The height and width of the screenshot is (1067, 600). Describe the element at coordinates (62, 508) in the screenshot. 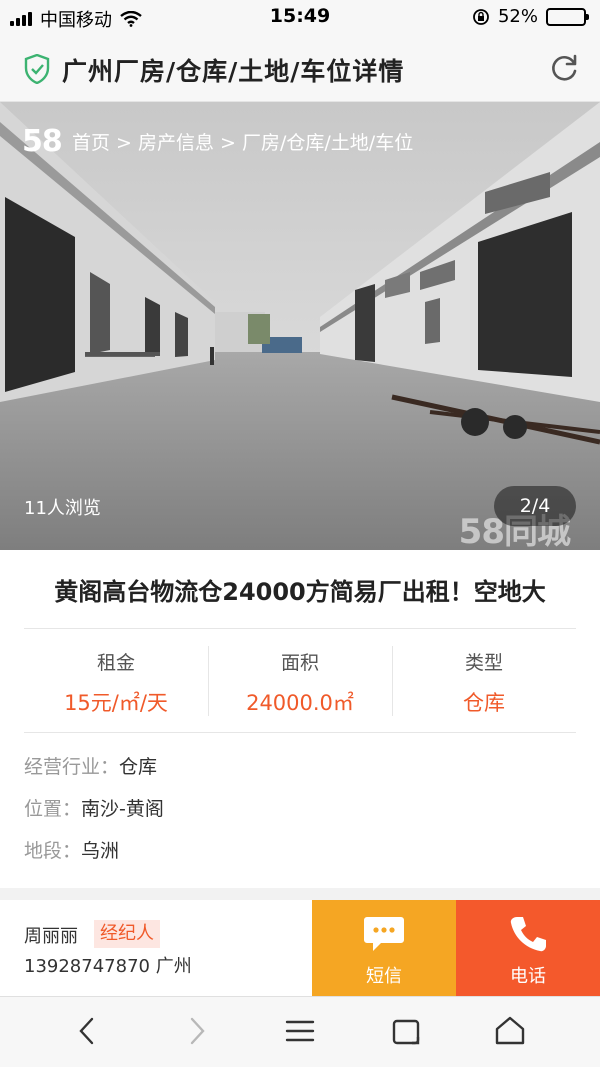

I see `view-count: 11人浏览` at that location.